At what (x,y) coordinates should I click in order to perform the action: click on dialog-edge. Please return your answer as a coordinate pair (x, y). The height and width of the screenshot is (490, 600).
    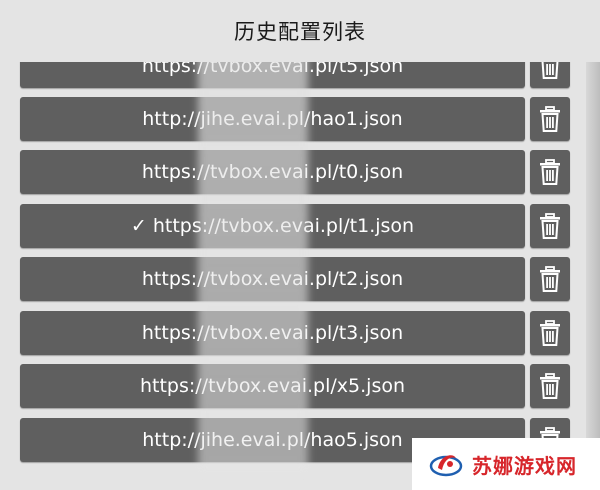
    Looking at the image, I should click on (593, 245).